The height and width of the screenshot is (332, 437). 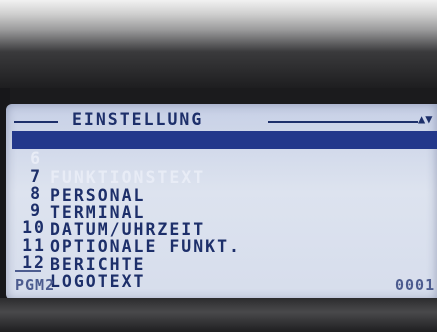 What do you see at coordinates (28, 271) in the screenshot?
I see `footer-rule` at bounding box center [28, 271].